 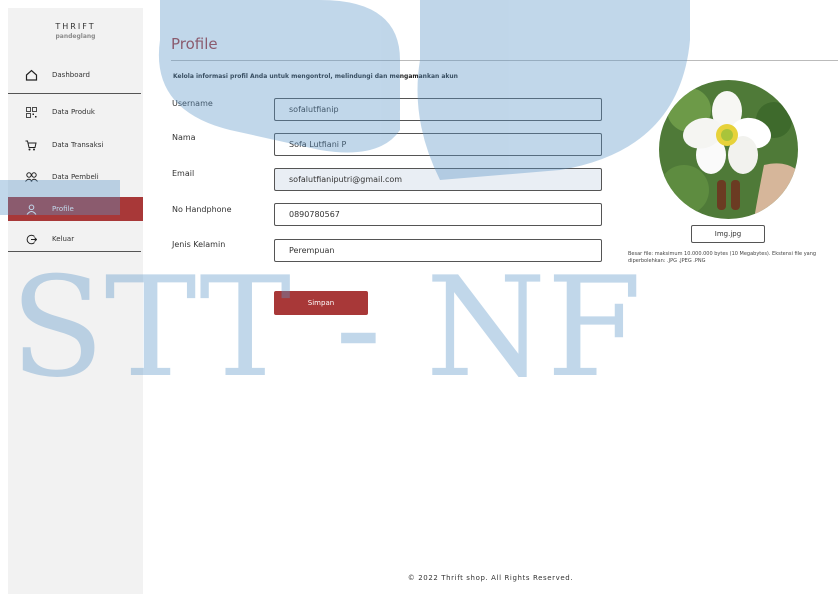 What do you see at coordinates (75, 26) in the screenshot?
I see `brand-title: THRIFT` at bounding box center [75, 26].